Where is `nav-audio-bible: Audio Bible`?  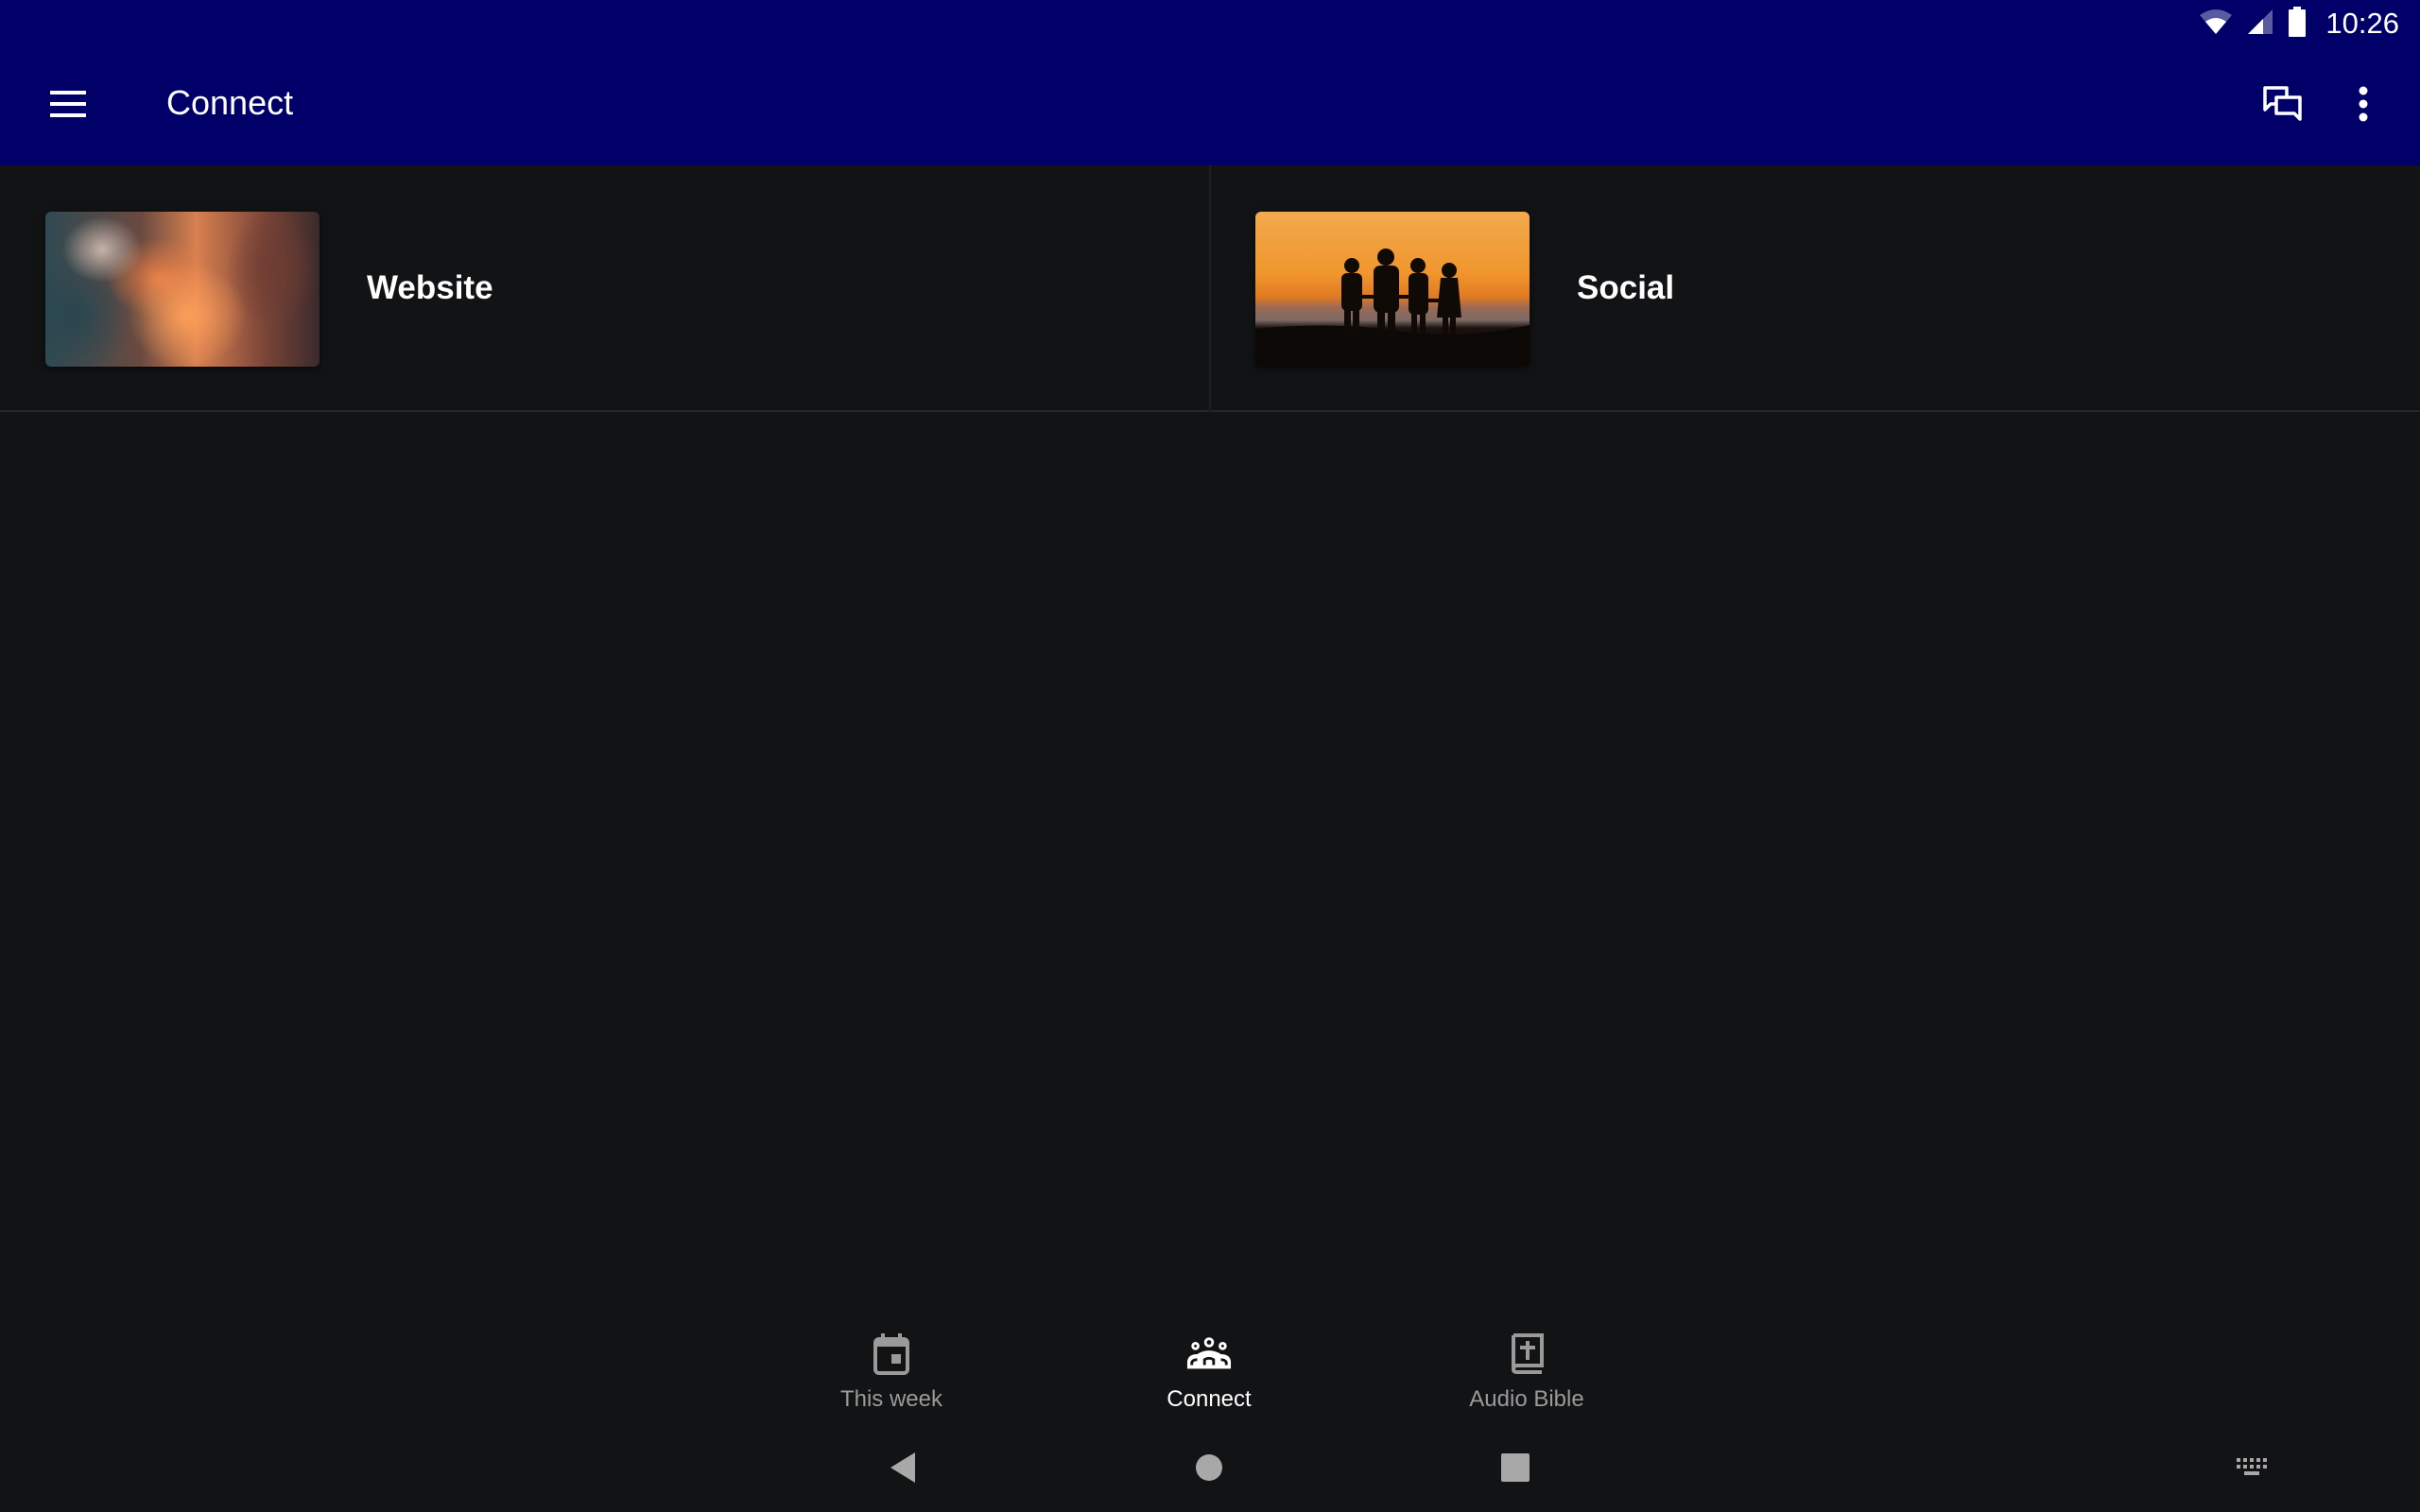 nav-audio-bible: Audio Bible is located at coordinates (1526, 1370).